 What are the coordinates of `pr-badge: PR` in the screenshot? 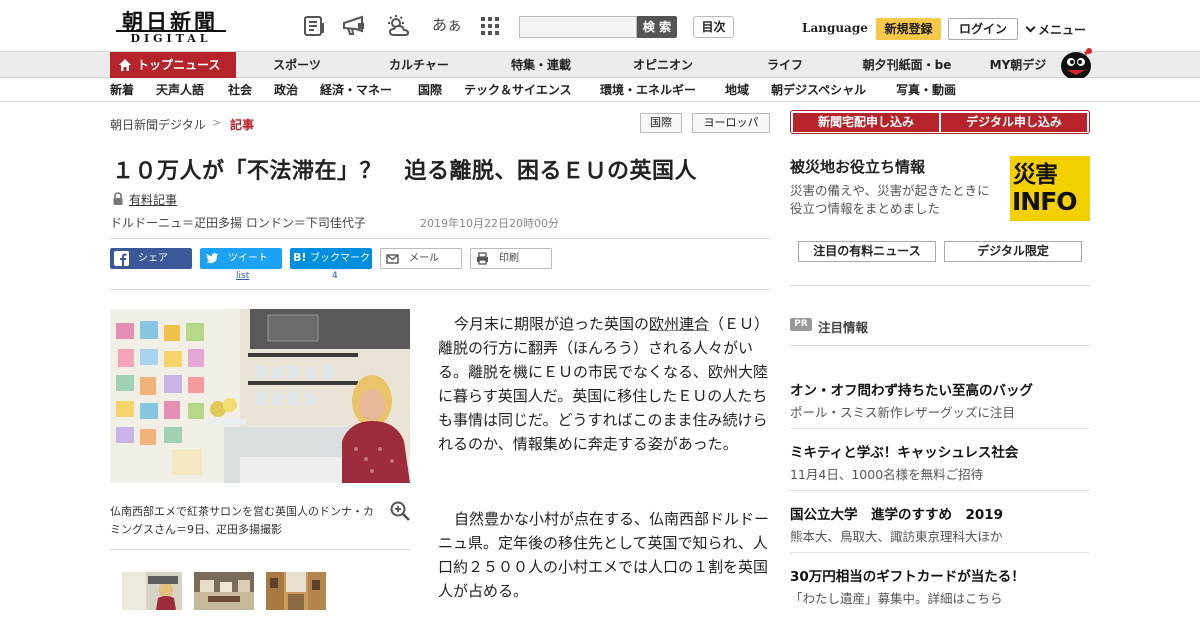 It's located at (801, 324).